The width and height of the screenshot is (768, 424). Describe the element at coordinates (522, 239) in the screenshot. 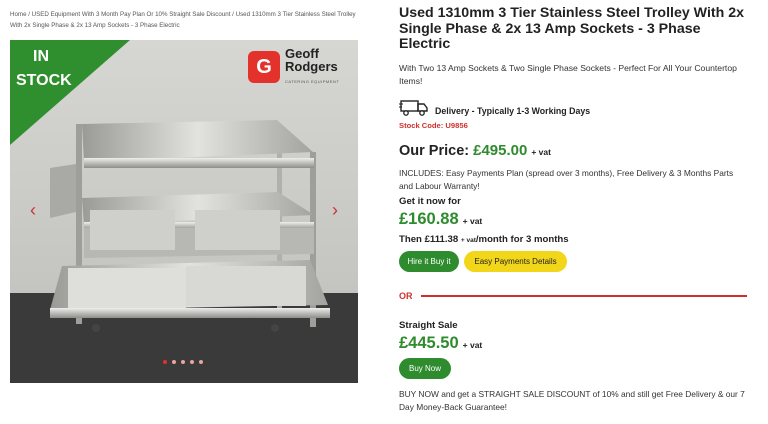

I see `monthly-payment-suffix: /month for 3 months` at that location.